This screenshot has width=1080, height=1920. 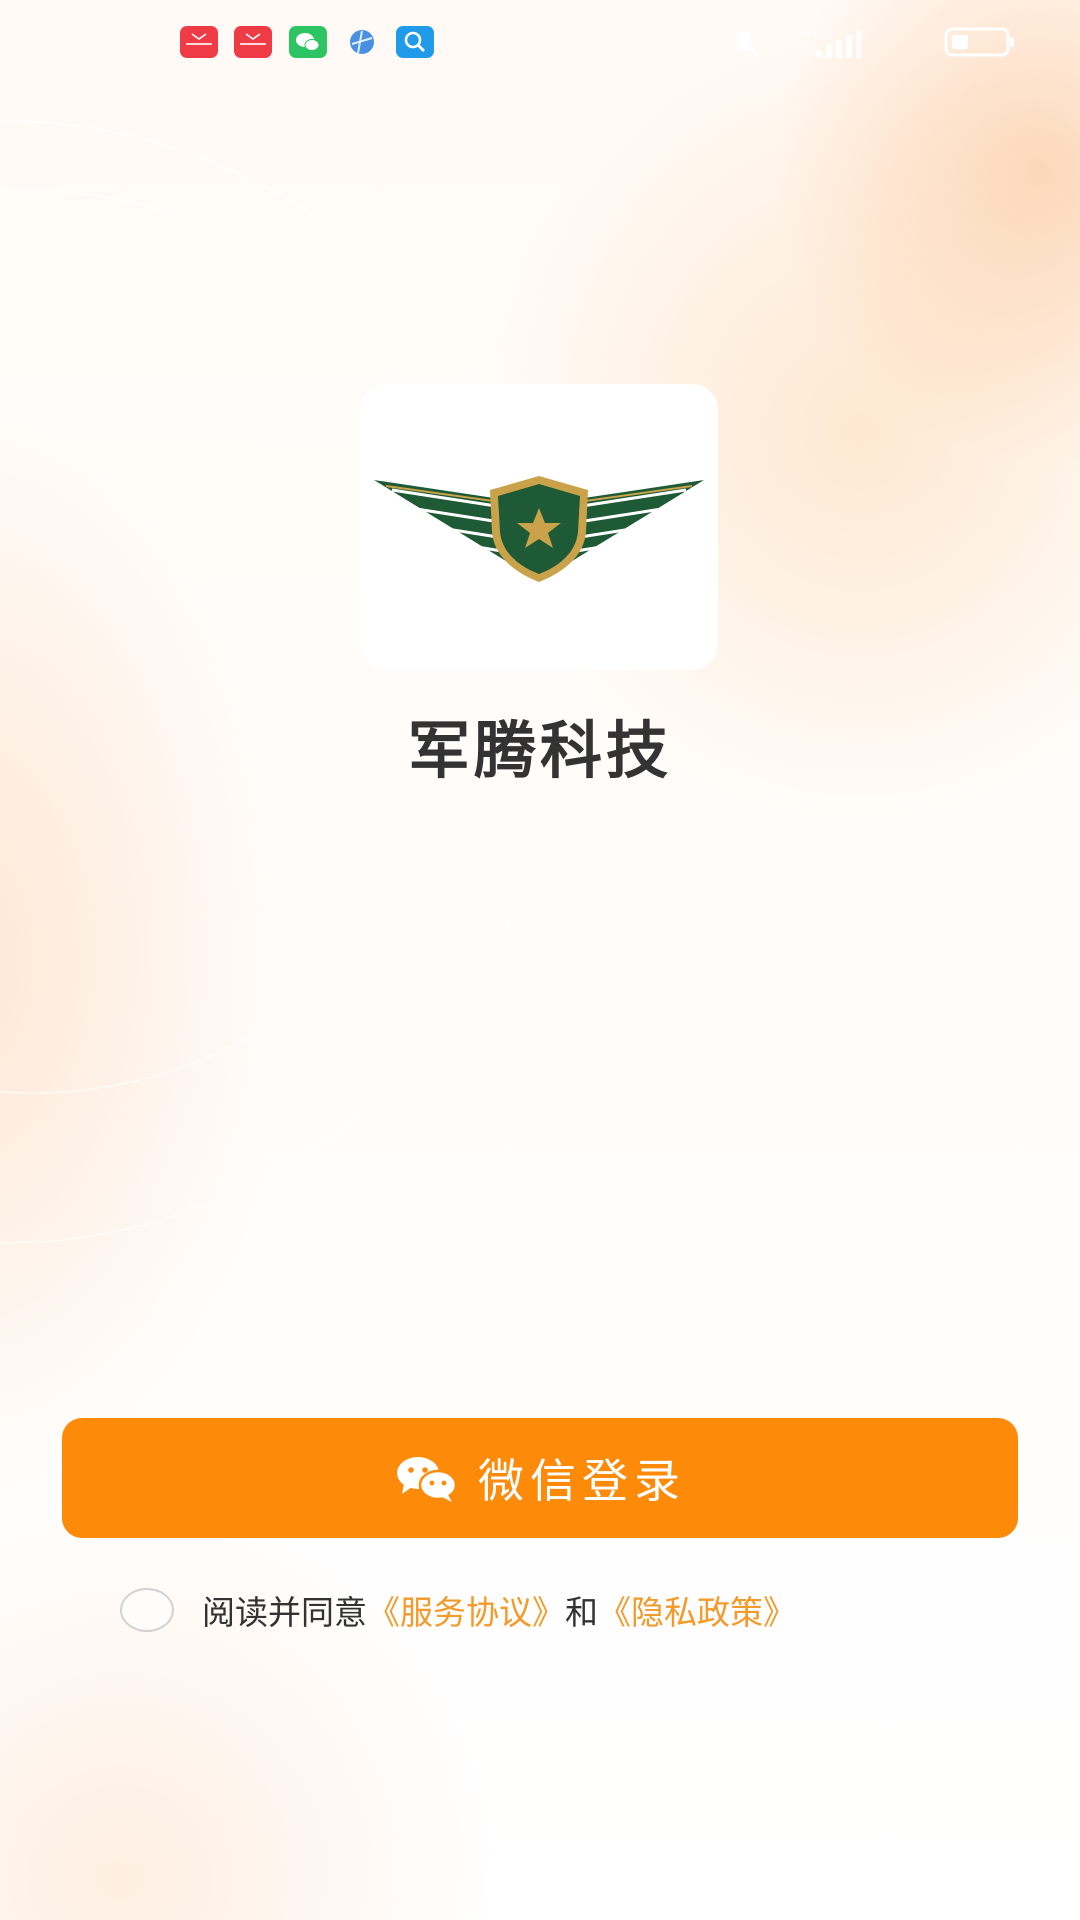 What do you see at coordinates (582, 1481) in the screenshot?
I see `wechat-login-label: 微信登录` at bounding box center [582, 1481].